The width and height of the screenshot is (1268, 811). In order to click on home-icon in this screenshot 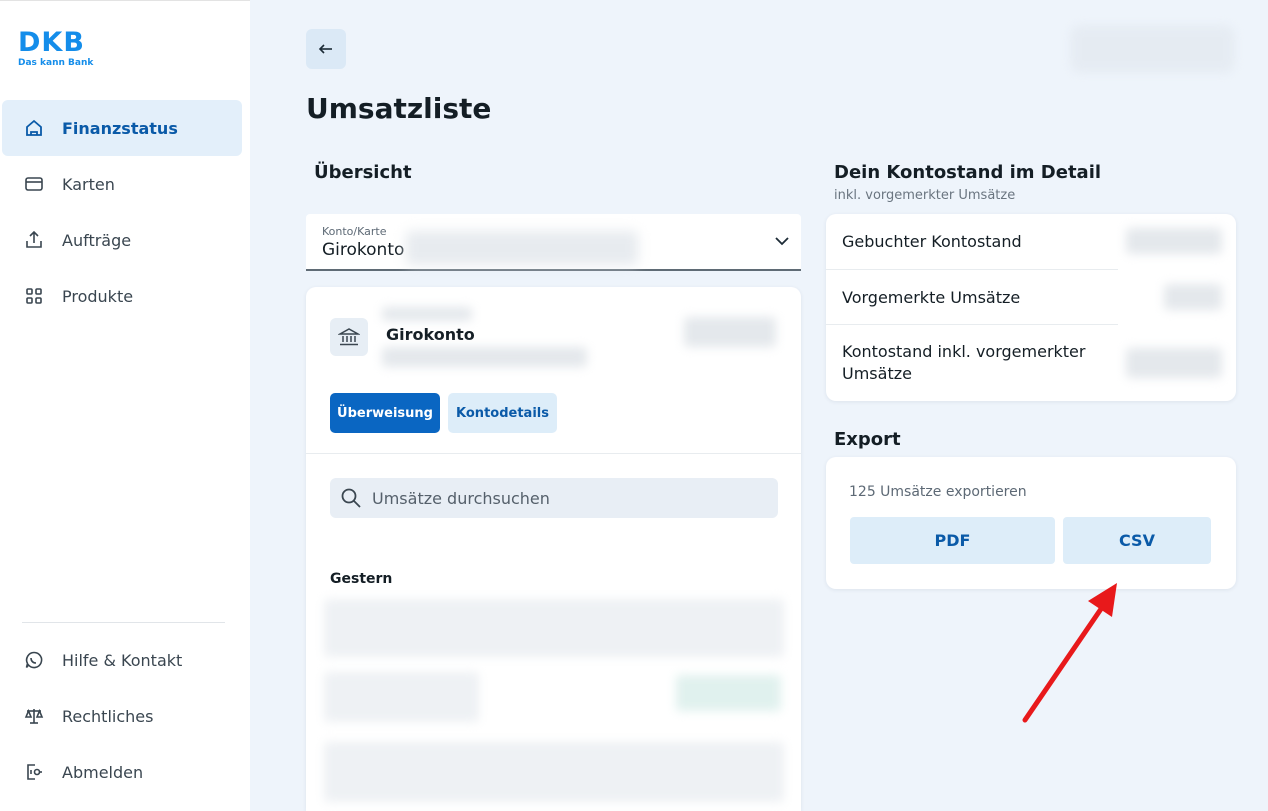, I will do `click(34, 128)`.